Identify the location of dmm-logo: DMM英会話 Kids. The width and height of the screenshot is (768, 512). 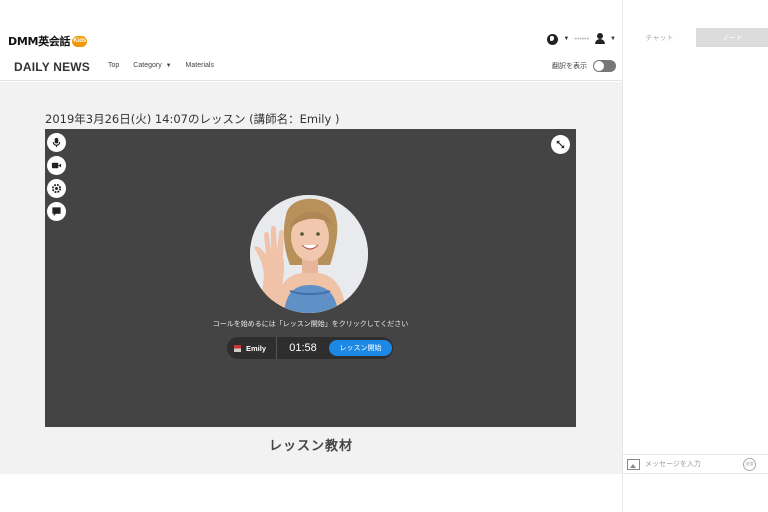
(48, 41).